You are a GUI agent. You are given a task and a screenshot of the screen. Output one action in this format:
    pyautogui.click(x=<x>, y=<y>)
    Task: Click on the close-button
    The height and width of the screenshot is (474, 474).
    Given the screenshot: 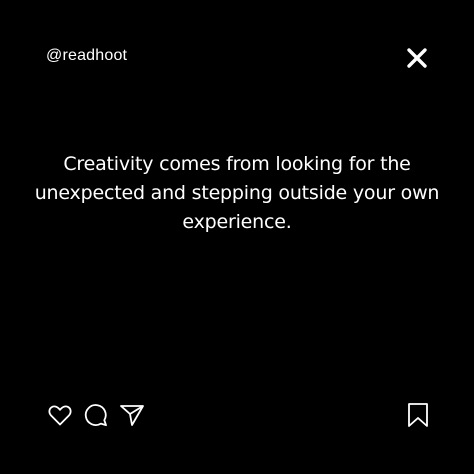 What is the action you would take?
    pyautogui.click(x=417, y=58)
    